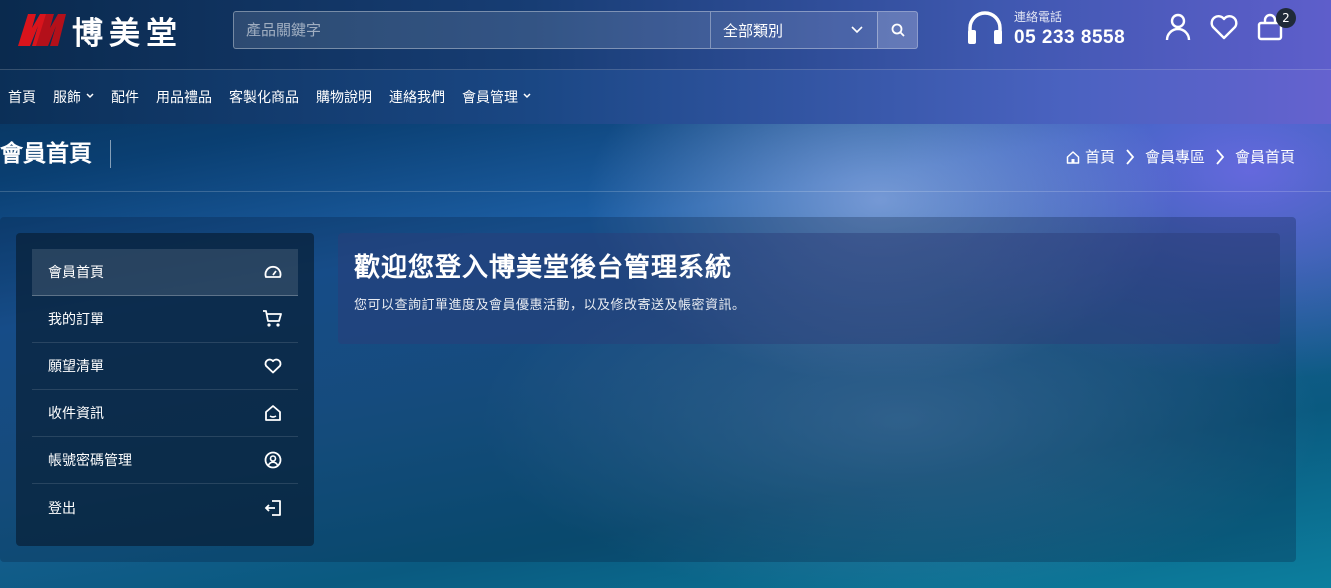  What do you see at coordinates (42, 30) in the screenshot?
I see `logo-mark-icon` at bounding box center [42, 30].